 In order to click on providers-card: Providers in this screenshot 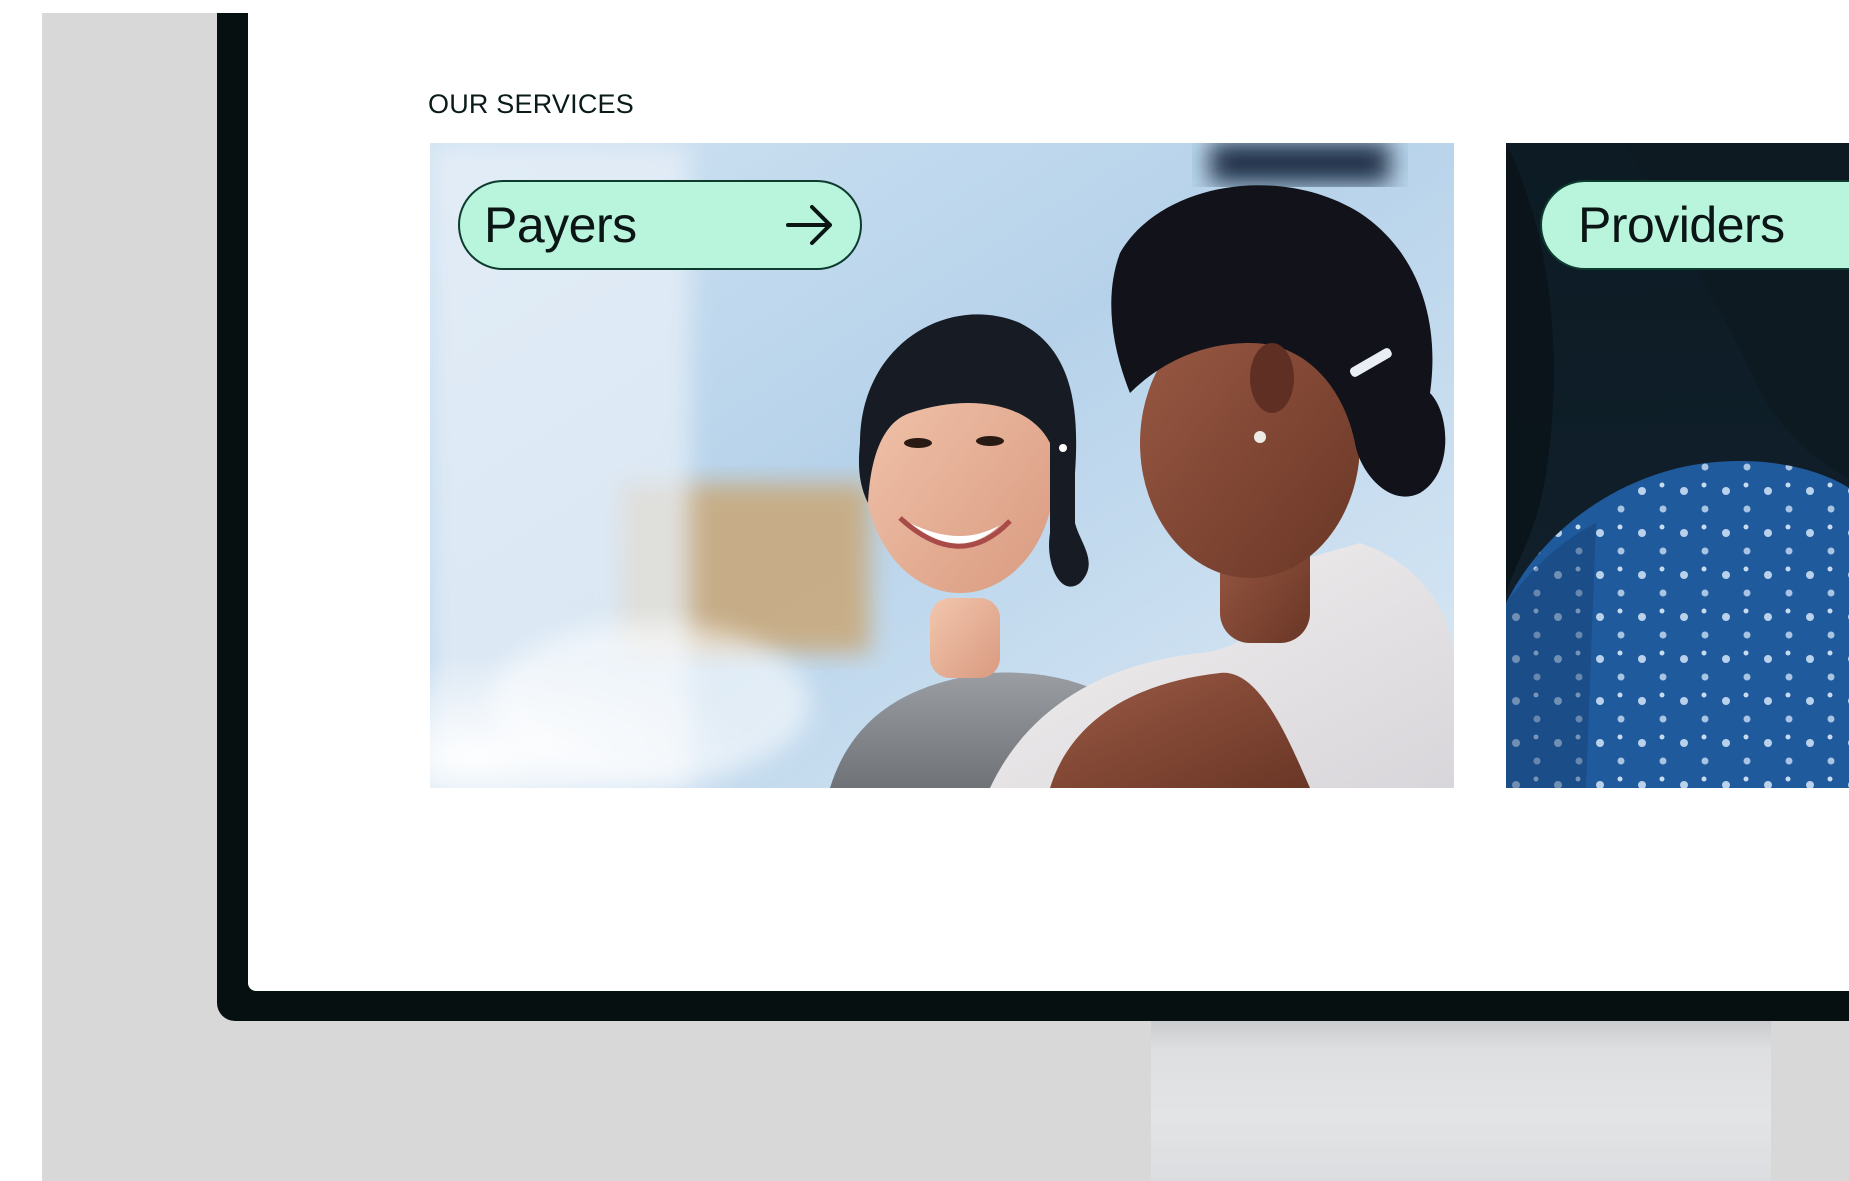, I will do `click(1677, 465)`.